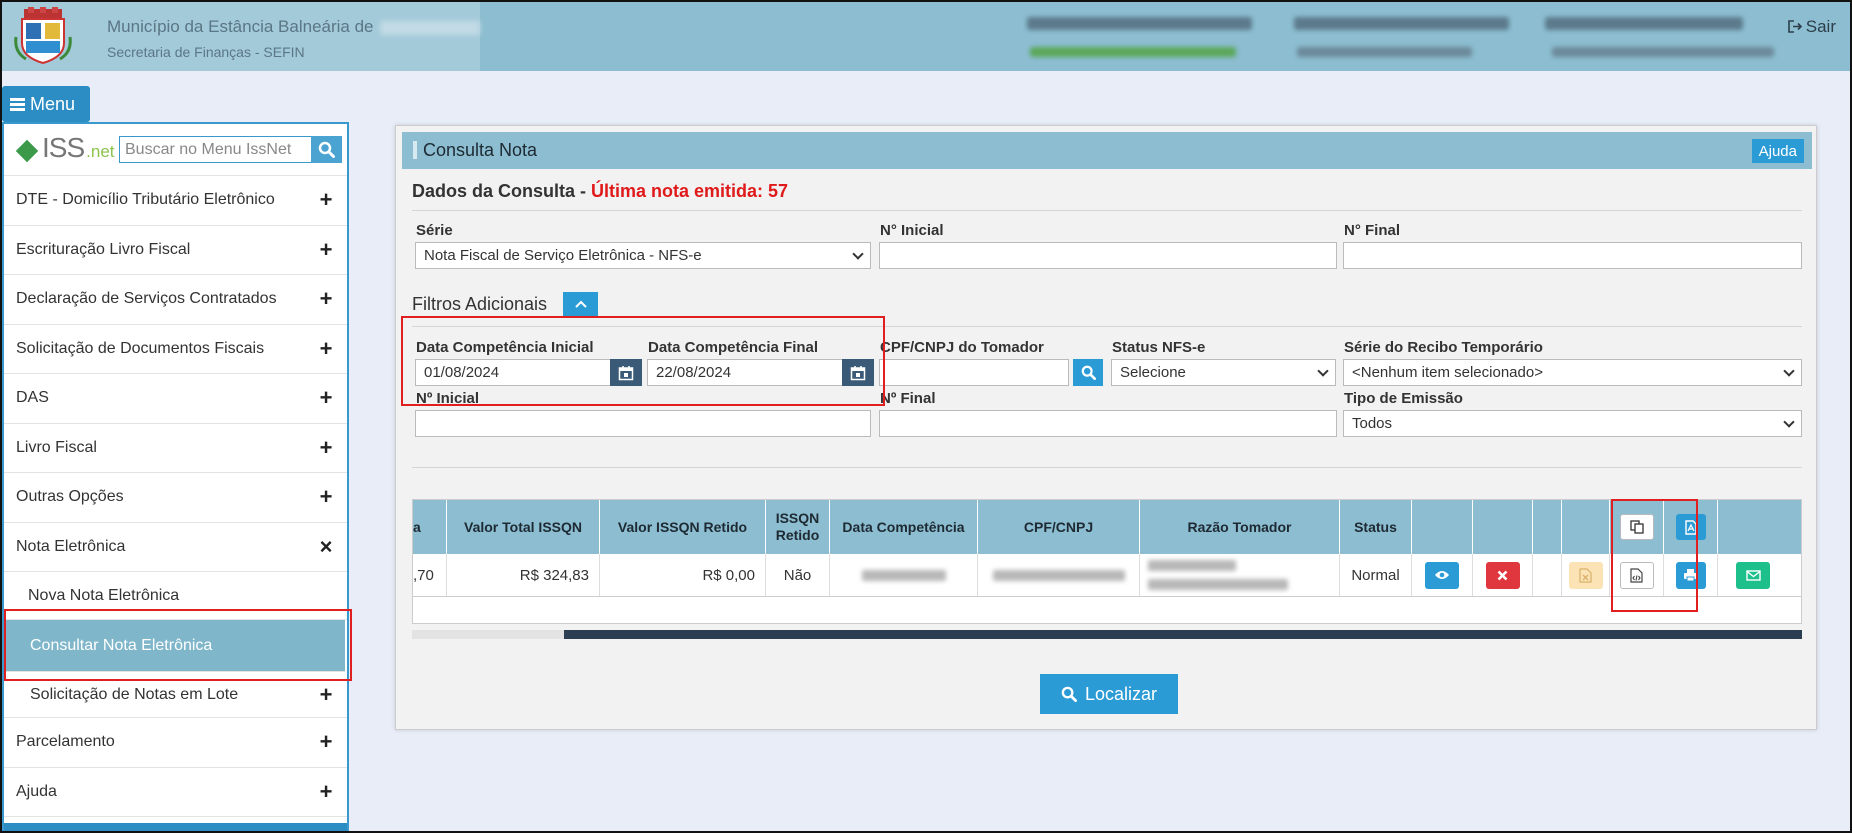  What do you see at coordinates (175, 399) in the screenshot?
I see `sidebar-item-das: DAS +` at bounding box center [175, 399].